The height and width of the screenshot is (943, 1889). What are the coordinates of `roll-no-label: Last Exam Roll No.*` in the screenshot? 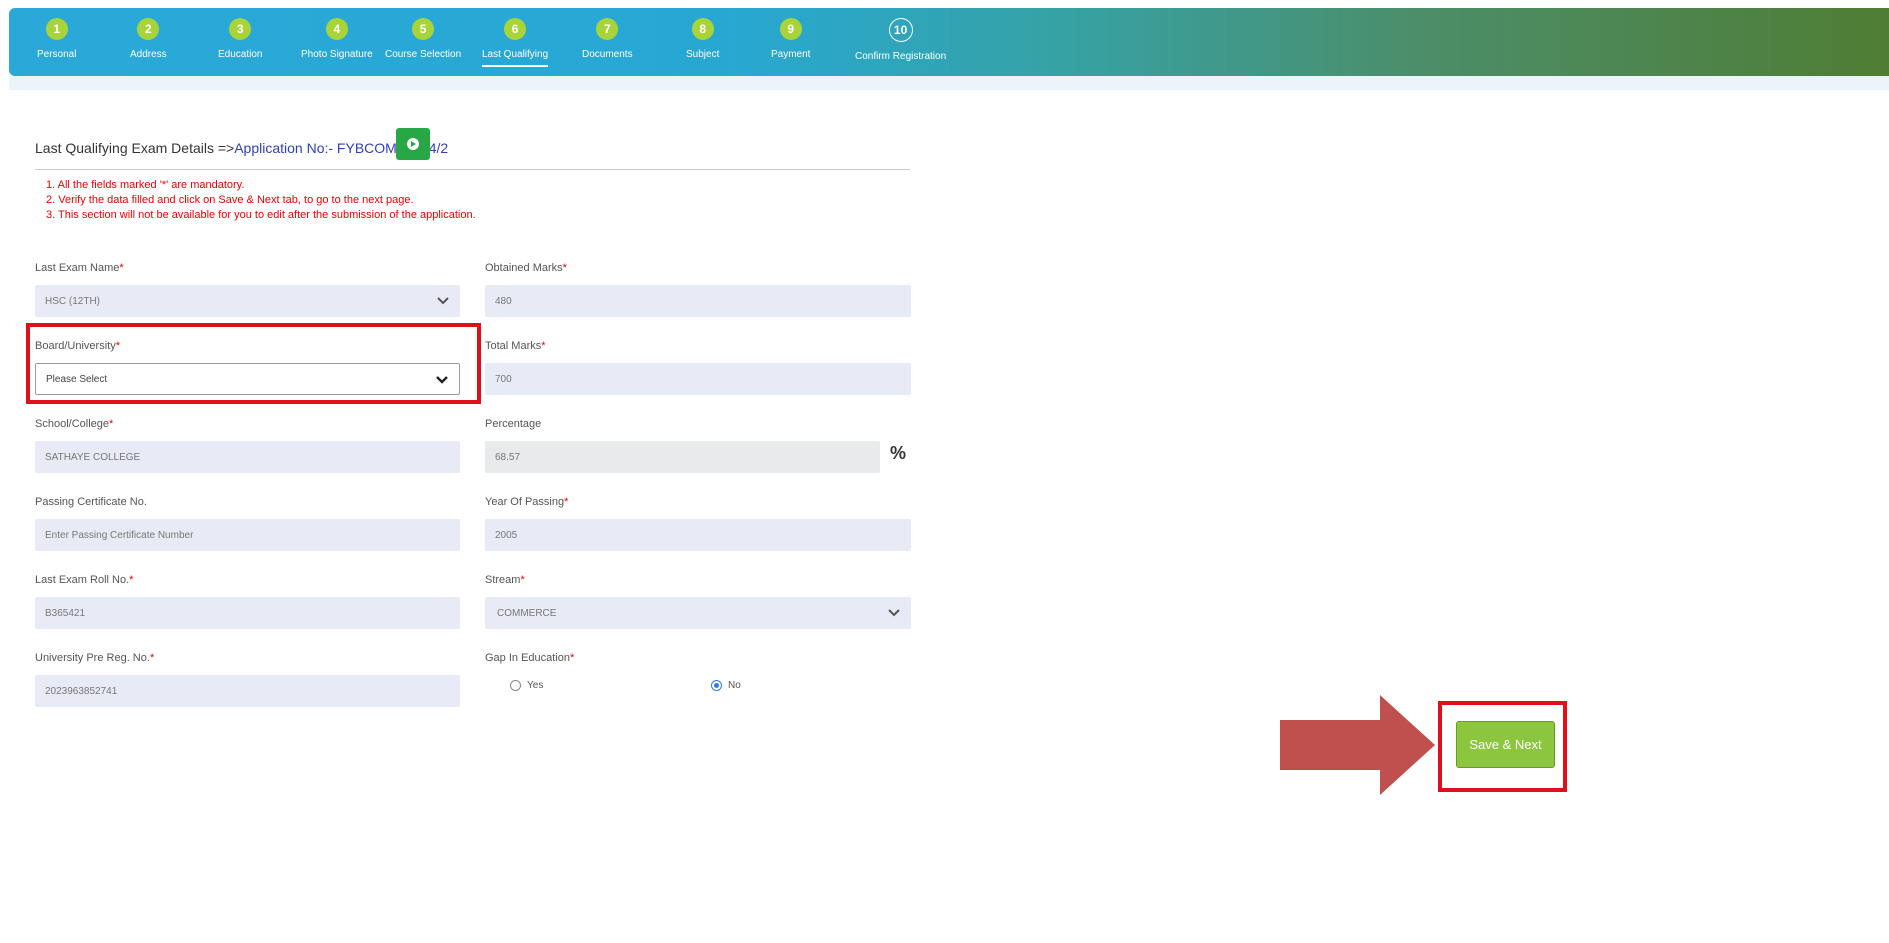 It's located at (84, 580).